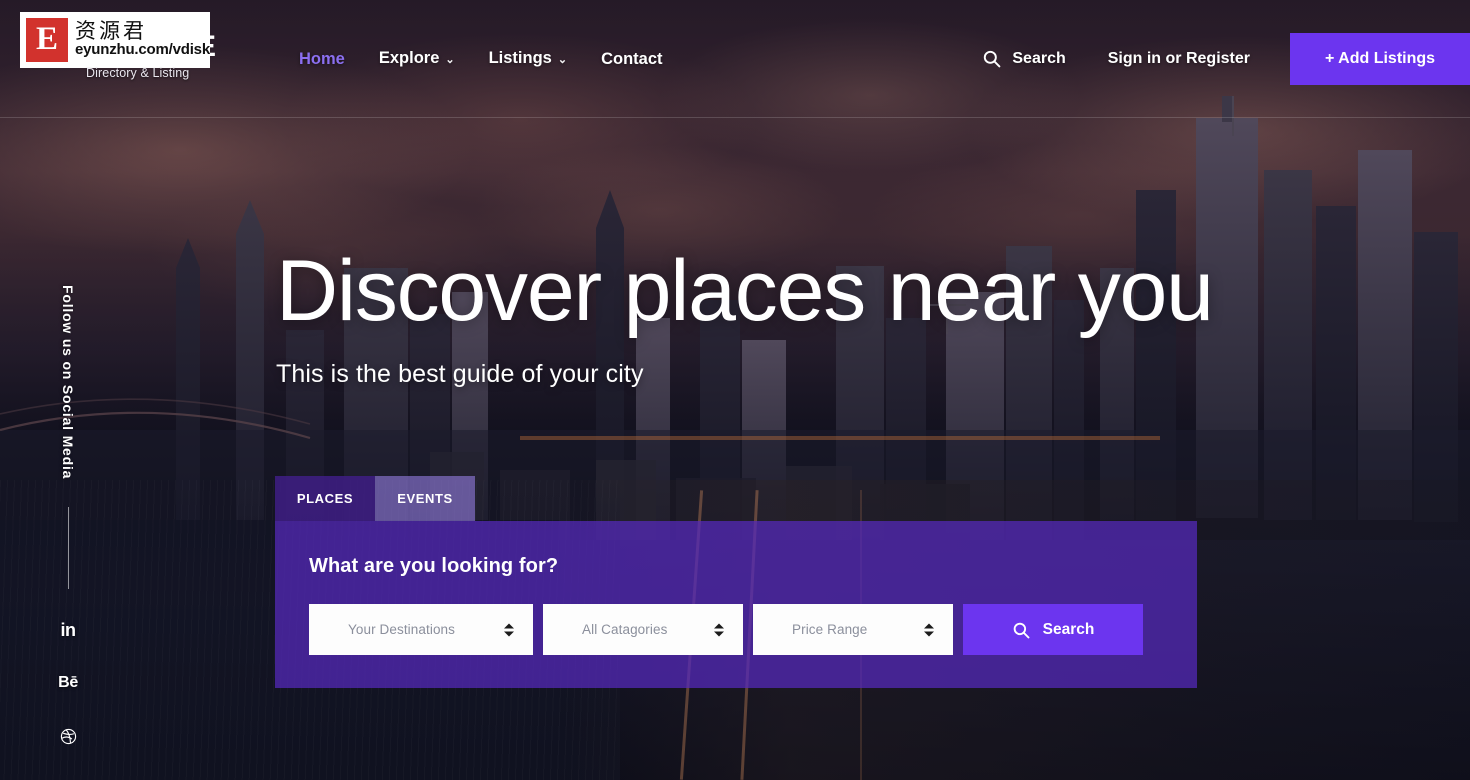  Describe the element at coordinates (520, 57) in the screenshot. I see `nav-item-listings-label: Listings` at that location.